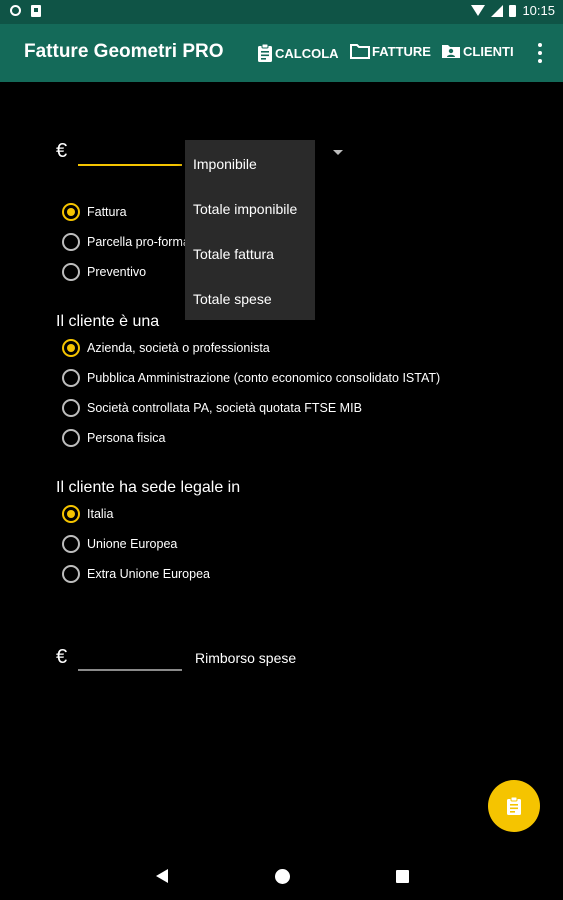  What do you see at coordinates (178, 348) in the screenshot?
I see `radio-label: Azienda, società o professionista` at bounding box center [178, 348].